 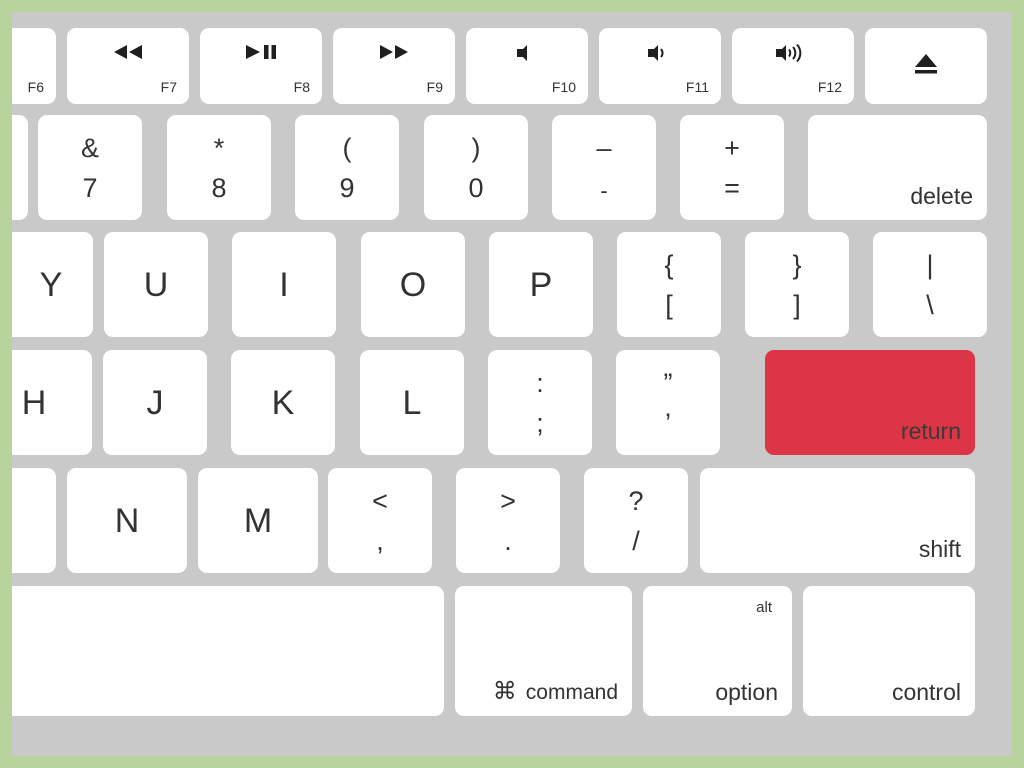 I want to click on key-y-label: Y, so click(x=51, y=284).